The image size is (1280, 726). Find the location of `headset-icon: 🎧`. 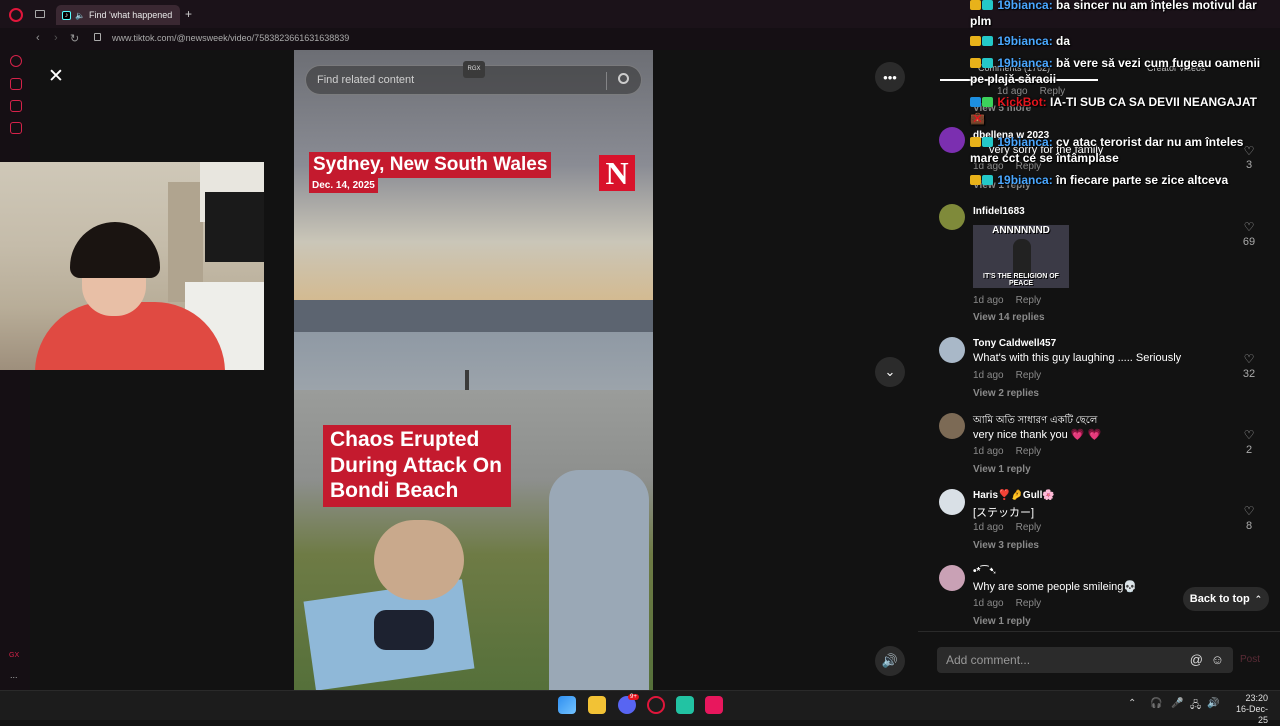

headset-icon: 🎧 is located at coordinates (1156, 703).